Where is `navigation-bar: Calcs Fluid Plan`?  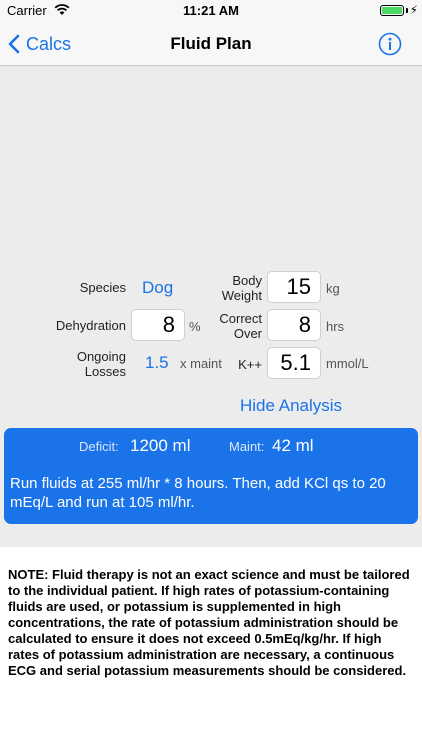 navigation-bar: Calcs Fluid Plan is located at coordinates (211, 44).